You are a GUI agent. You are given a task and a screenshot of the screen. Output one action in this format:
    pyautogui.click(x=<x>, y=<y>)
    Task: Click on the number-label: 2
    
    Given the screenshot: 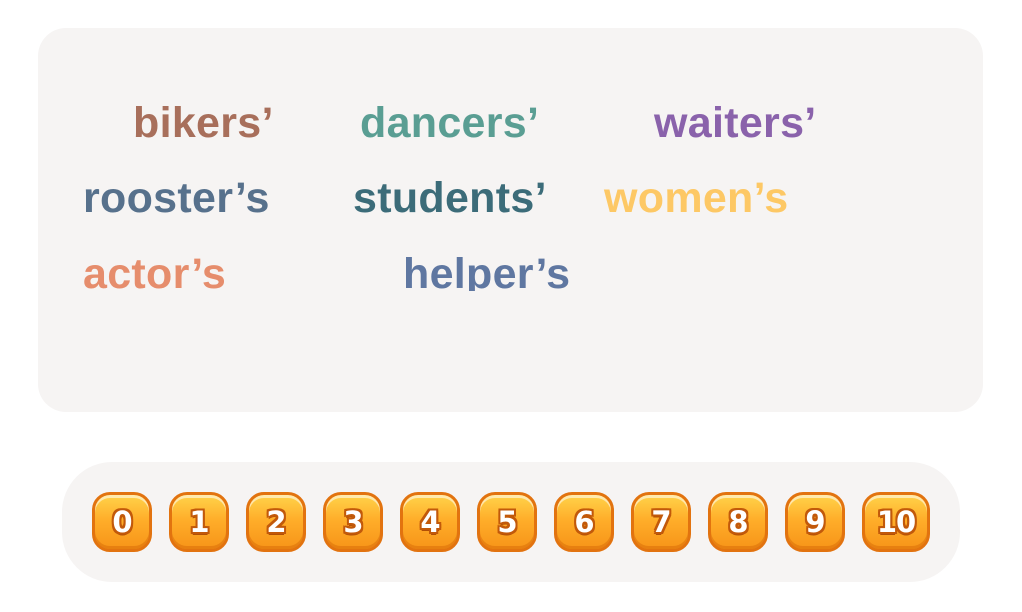 What is the action you would take?
    pyautogui.click(x=276, y=522)
    